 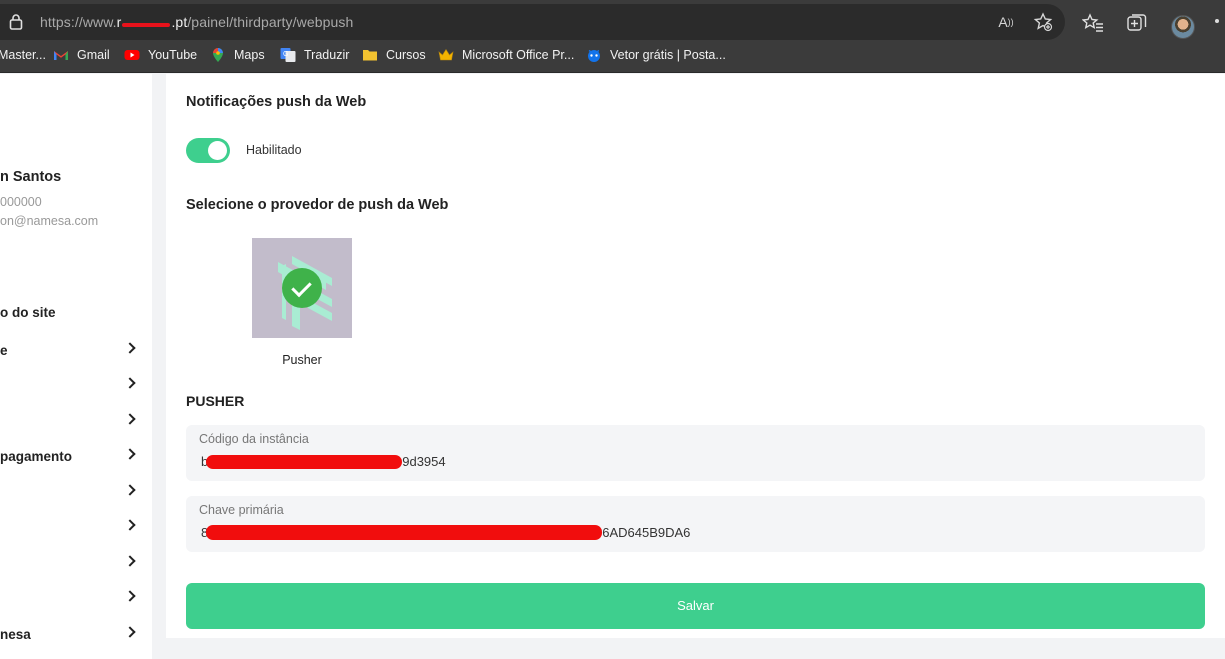 I want to click on enable-toggle, so click(x=208, y=150).